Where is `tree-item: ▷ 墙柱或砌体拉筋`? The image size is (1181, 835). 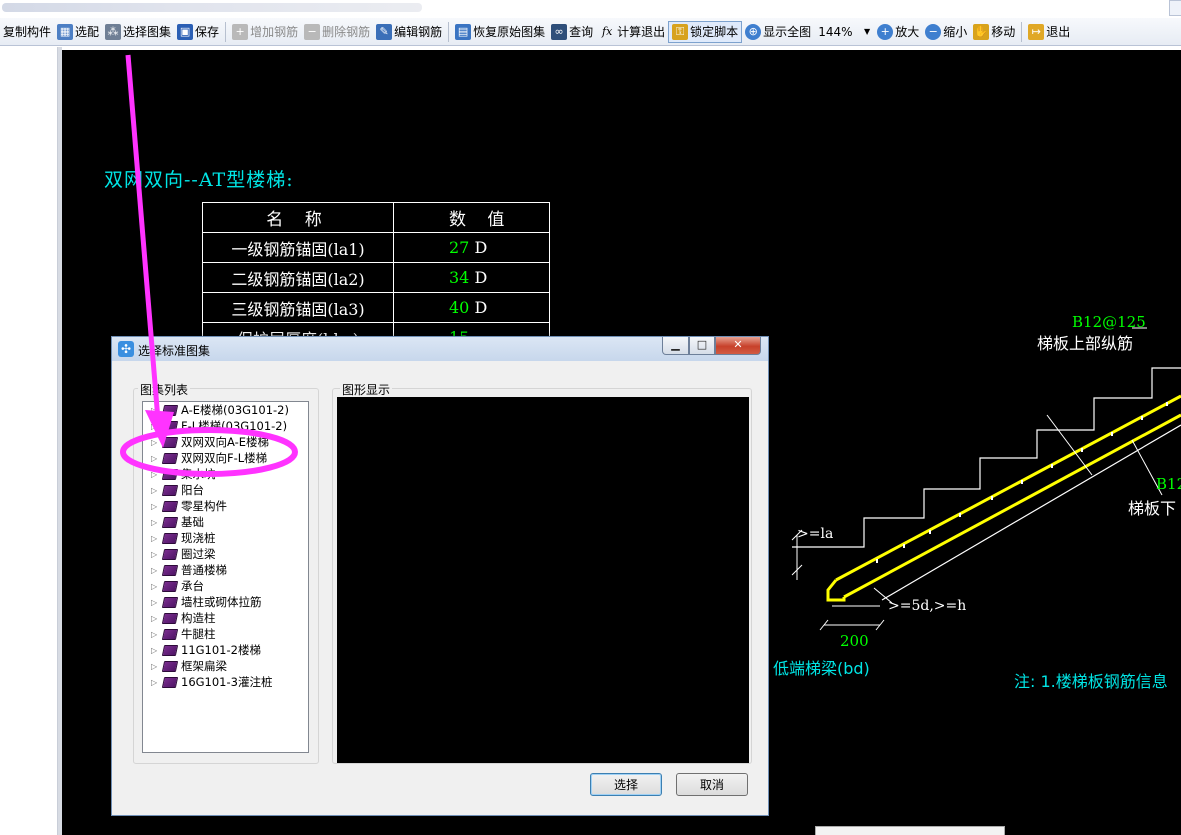
tree-item: ▷ 墙柱或砌体拉筋 is located at coordinates (225, 602).